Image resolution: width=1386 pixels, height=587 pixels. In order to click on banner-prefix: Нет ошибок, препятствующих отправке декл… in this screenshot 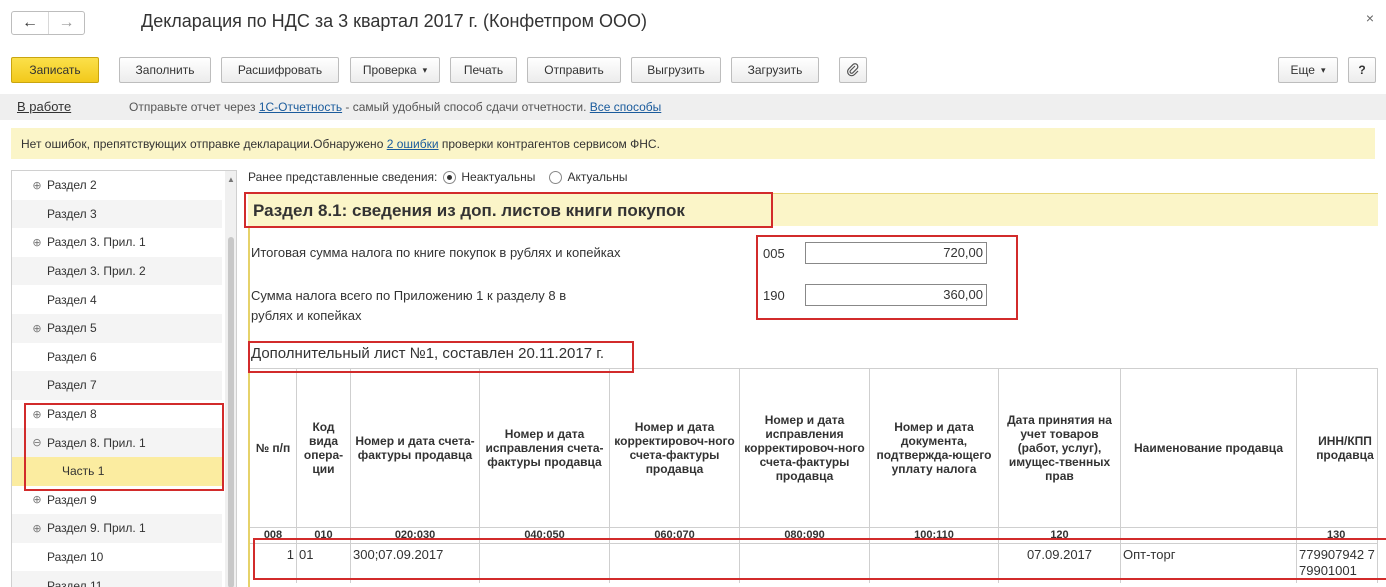, I will do `click(204, 144)`.